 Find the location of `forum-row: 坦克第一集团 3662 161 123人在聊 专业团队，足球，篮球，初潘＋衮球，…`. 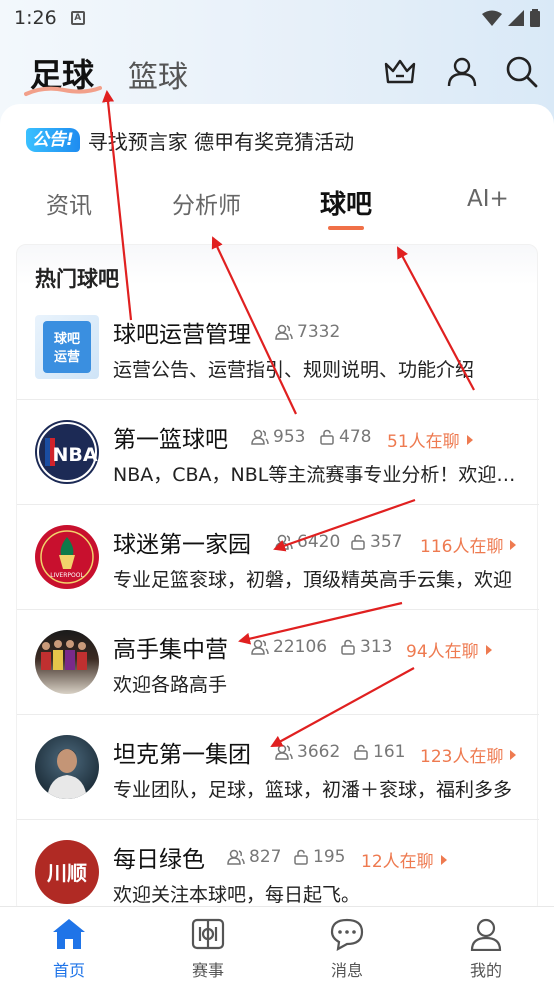

forum-row: 坦克第一集团 3662 161 123人在聊 专业团队，足球，篮球，初潘＋衮球，… is located at coordinates (278, 767).